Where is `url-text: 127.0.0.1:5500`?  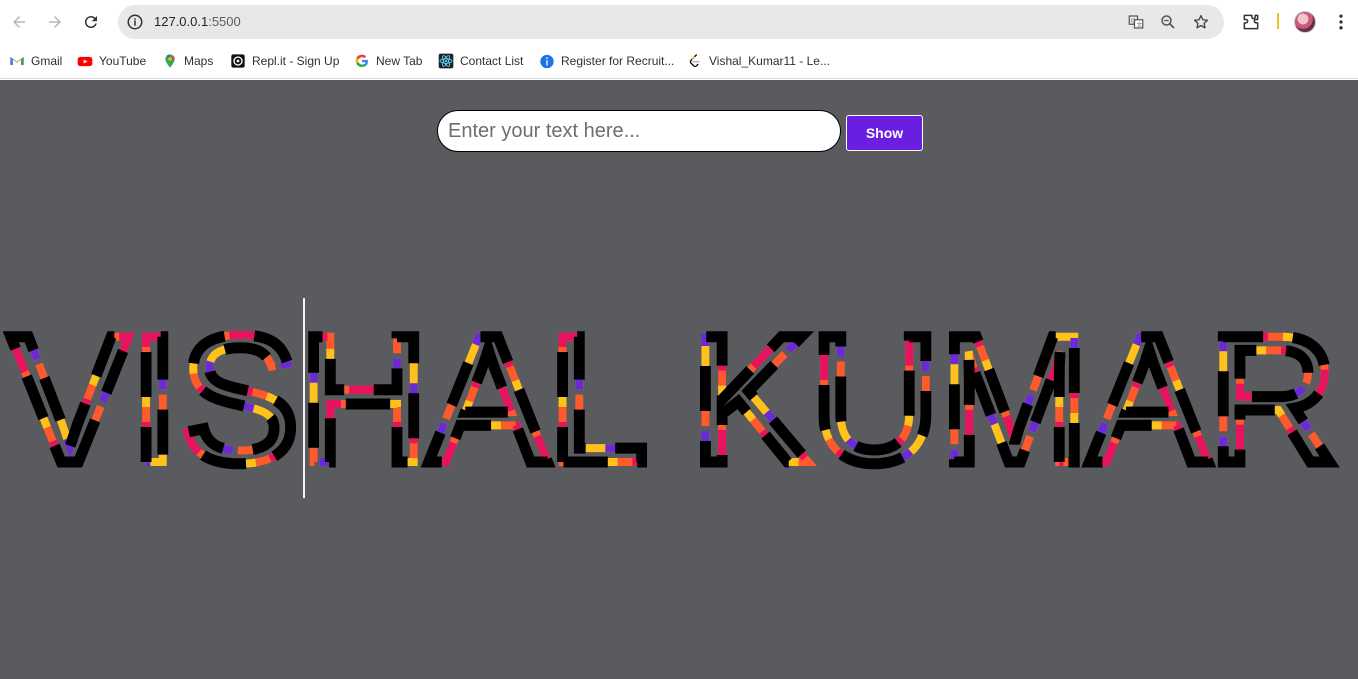
url-text: 127.0.0.1:5500 is located at coordinates (197, 21).